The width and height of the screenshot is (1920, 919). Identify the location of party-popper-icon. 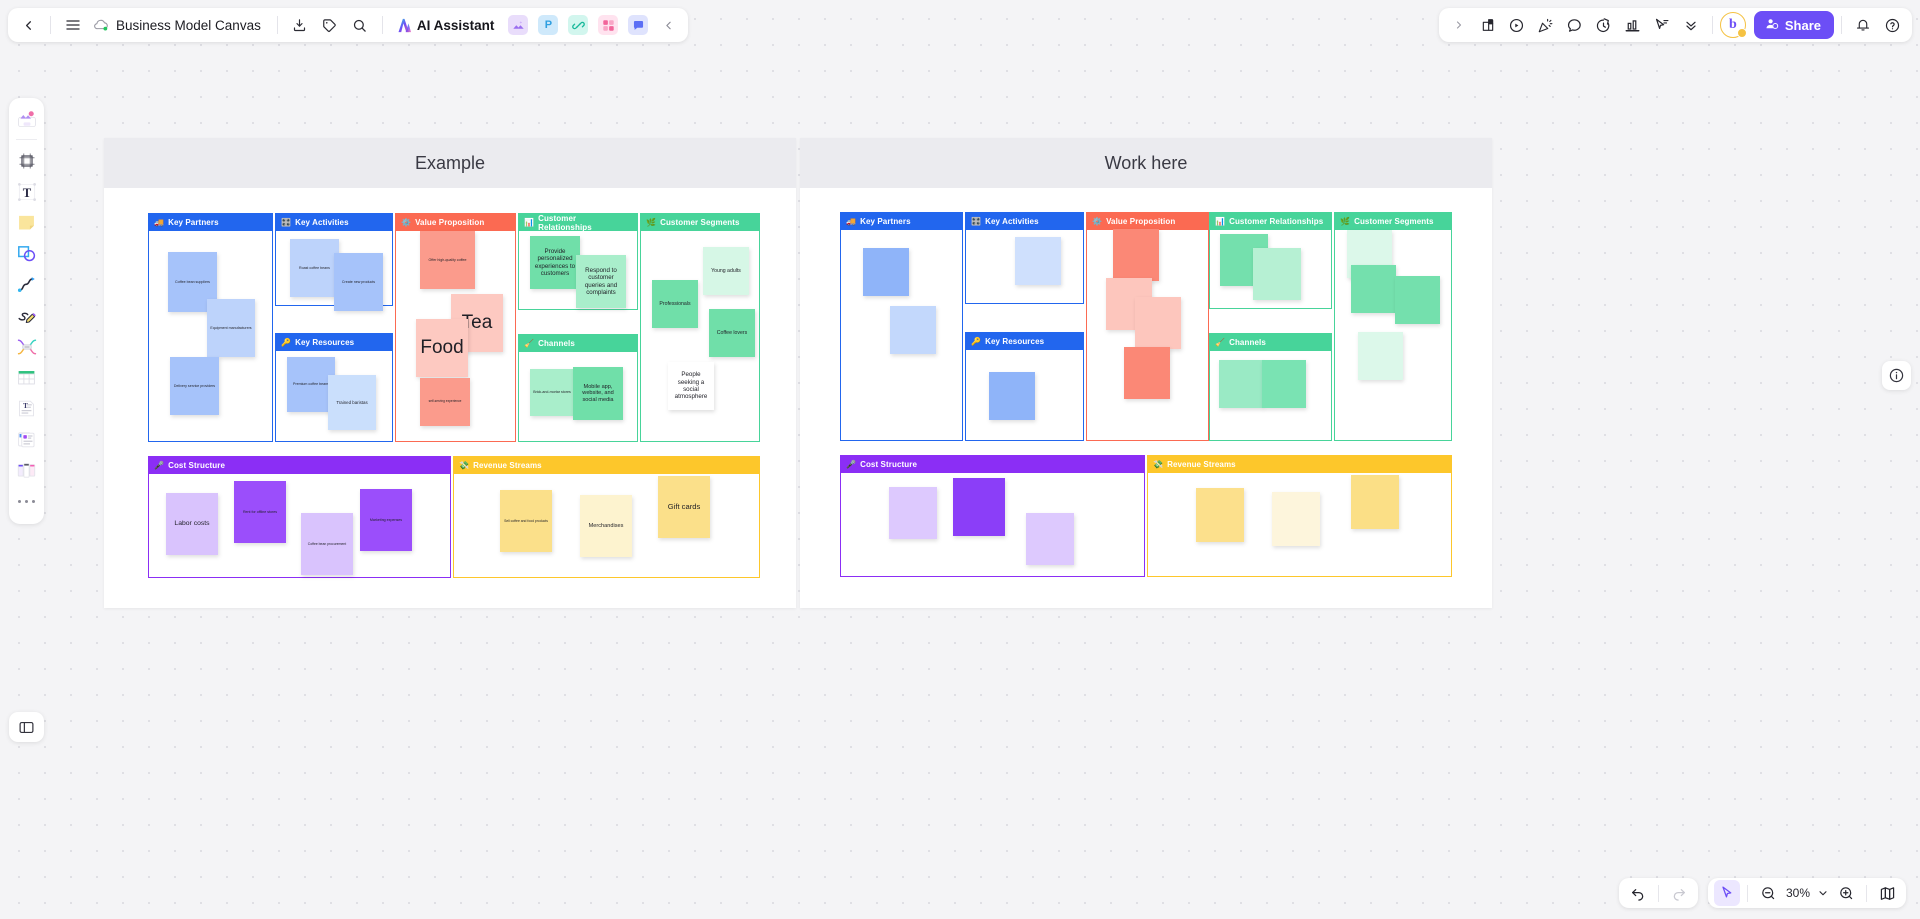
(1546, 25).